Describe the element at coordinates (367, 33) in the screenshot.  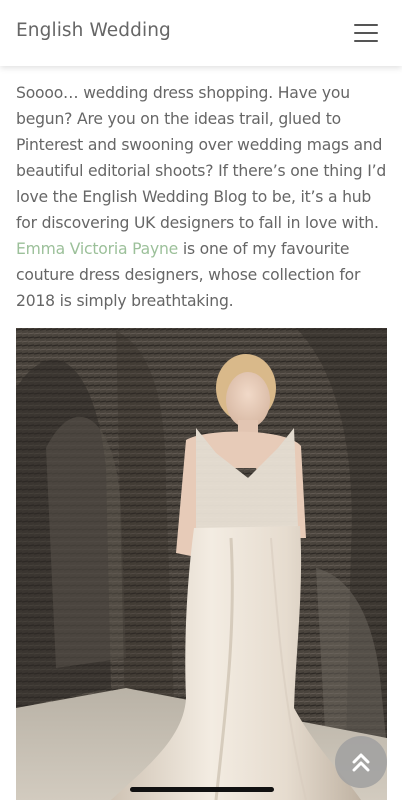
I see `hamburger-menu-icon` at that location.